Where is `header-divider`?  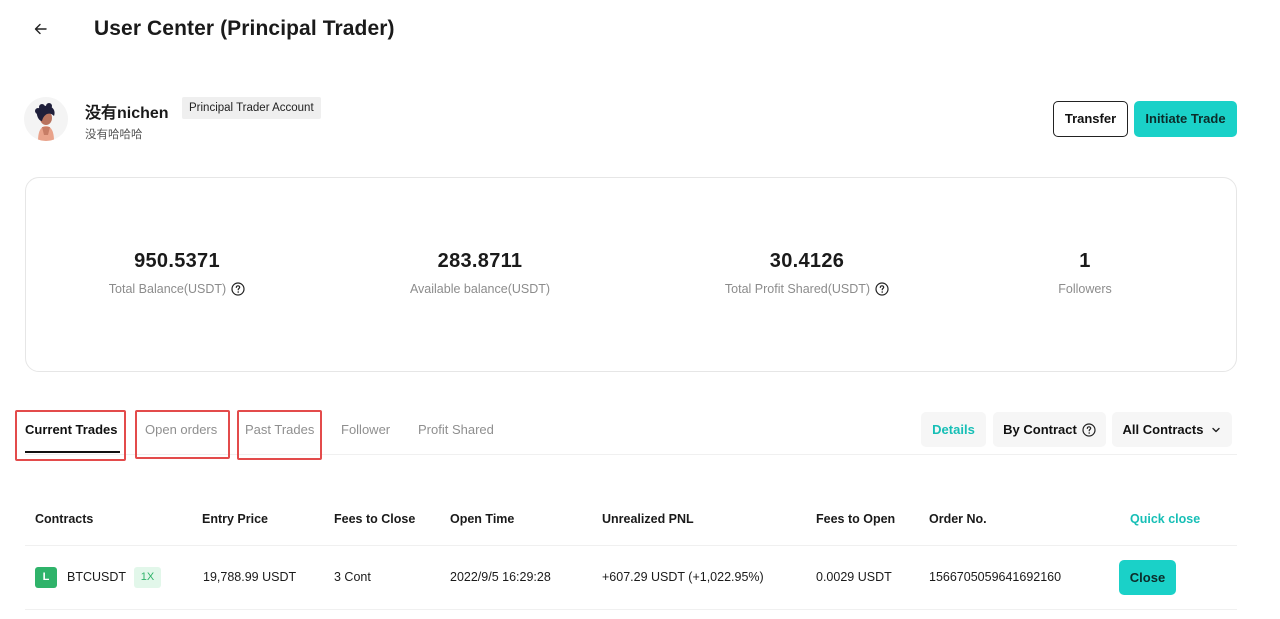 header-divider is located at coordinates (631, 545).